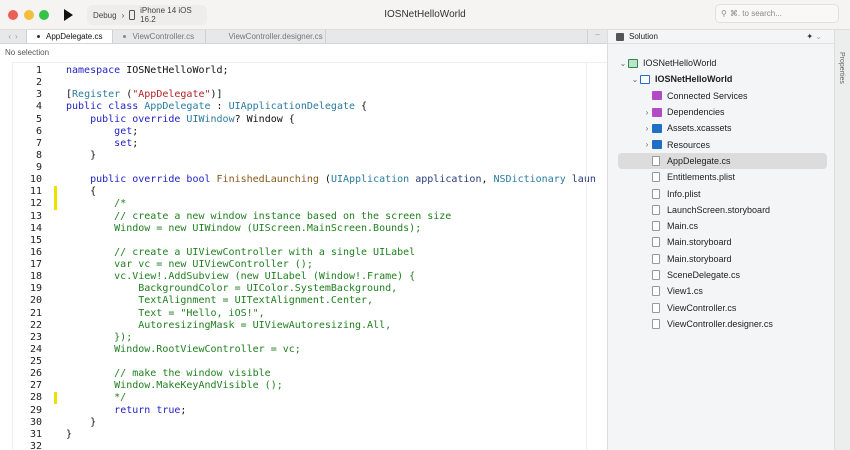  I want to click on code-line: 31}, so click(304, 435).